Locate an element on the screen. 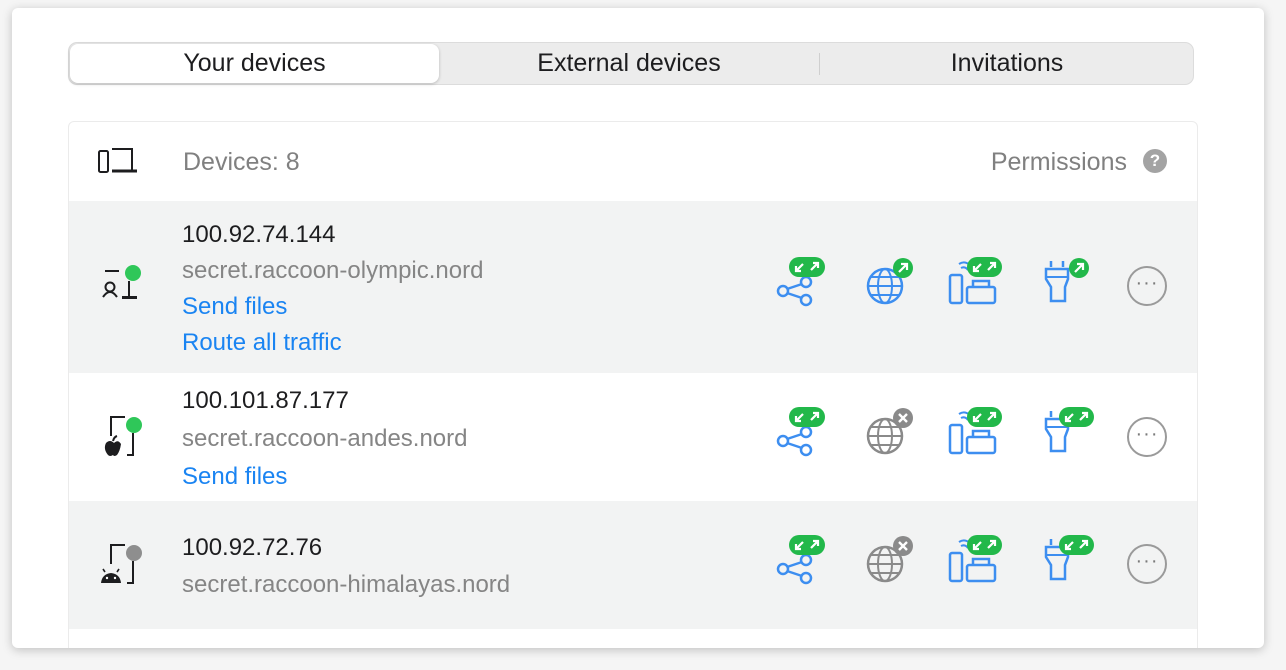 The image size is (1286, 670). devices-icon is located at coordinates (118, 163).